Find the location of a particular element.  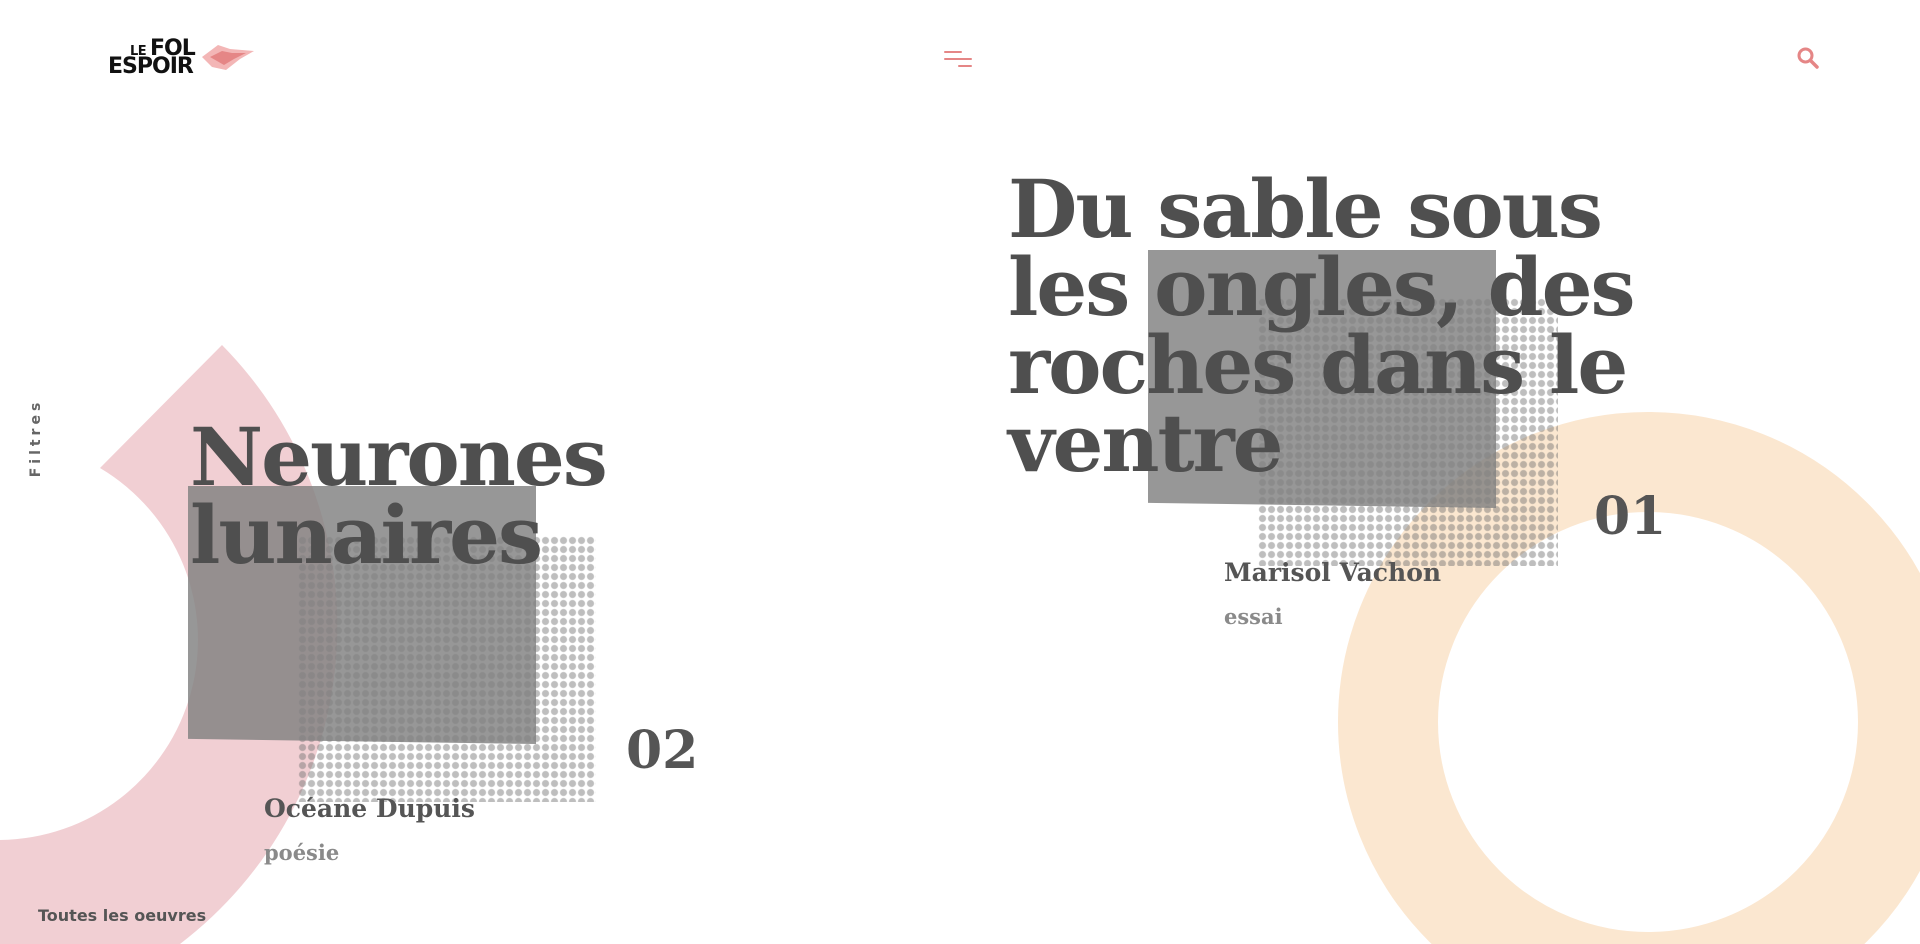

work-01-number: 01 is located at coordinates (1630, 516).